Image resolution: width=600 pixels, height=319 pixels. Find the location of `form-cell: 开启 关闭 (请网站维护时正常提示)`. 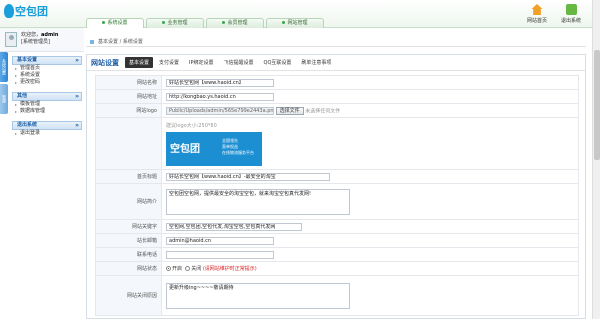

form-cell: 开启 关闭 (请网站维护时正常提示) is located at coordinates (370, 268).